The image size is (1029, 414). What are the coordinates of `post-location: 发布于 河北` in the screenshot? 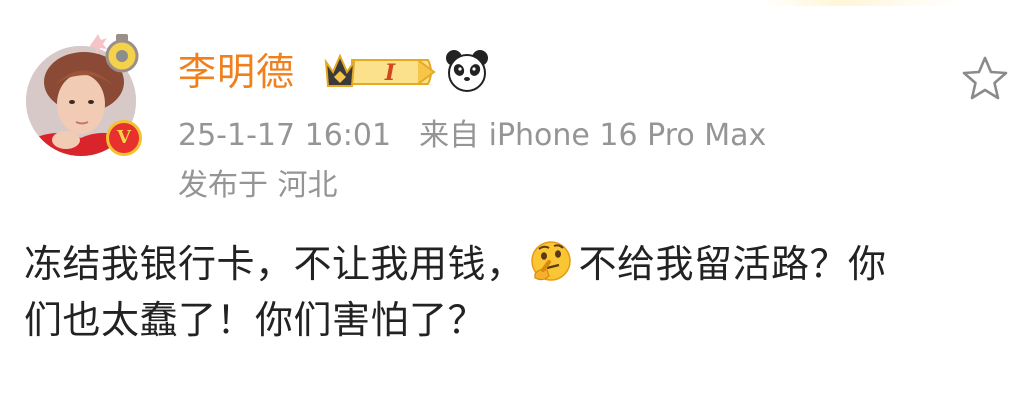 It's located at (258, 185).